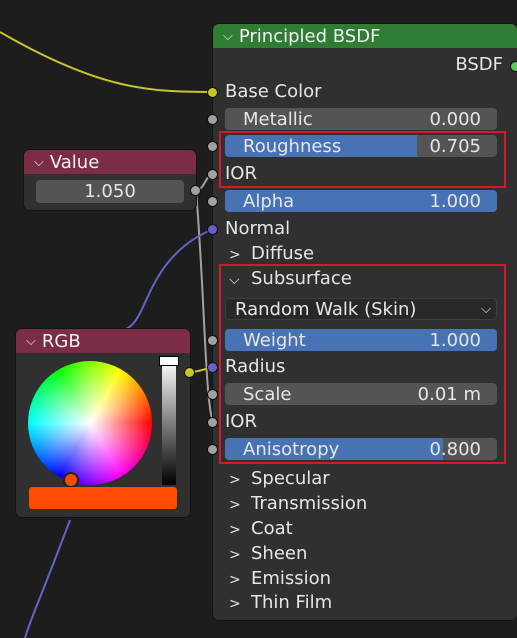  I want to click on value-node-header: ⌵ Value, so click(110, 162).